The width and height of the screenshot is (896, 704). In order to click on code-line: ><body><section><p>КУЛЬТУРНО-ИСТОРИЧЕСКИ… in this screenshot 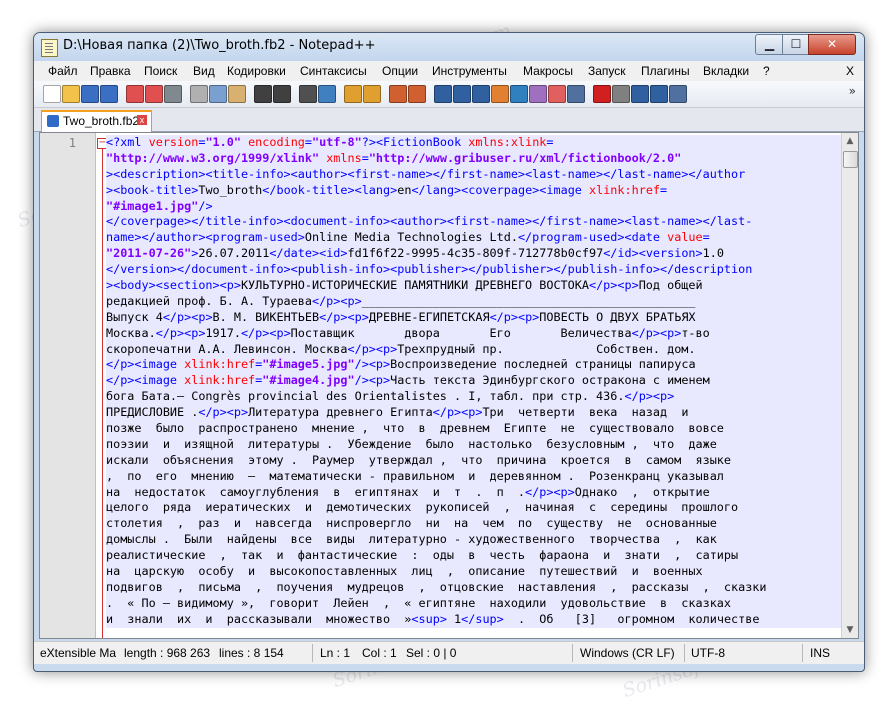, I will do `click(476, 286)`.